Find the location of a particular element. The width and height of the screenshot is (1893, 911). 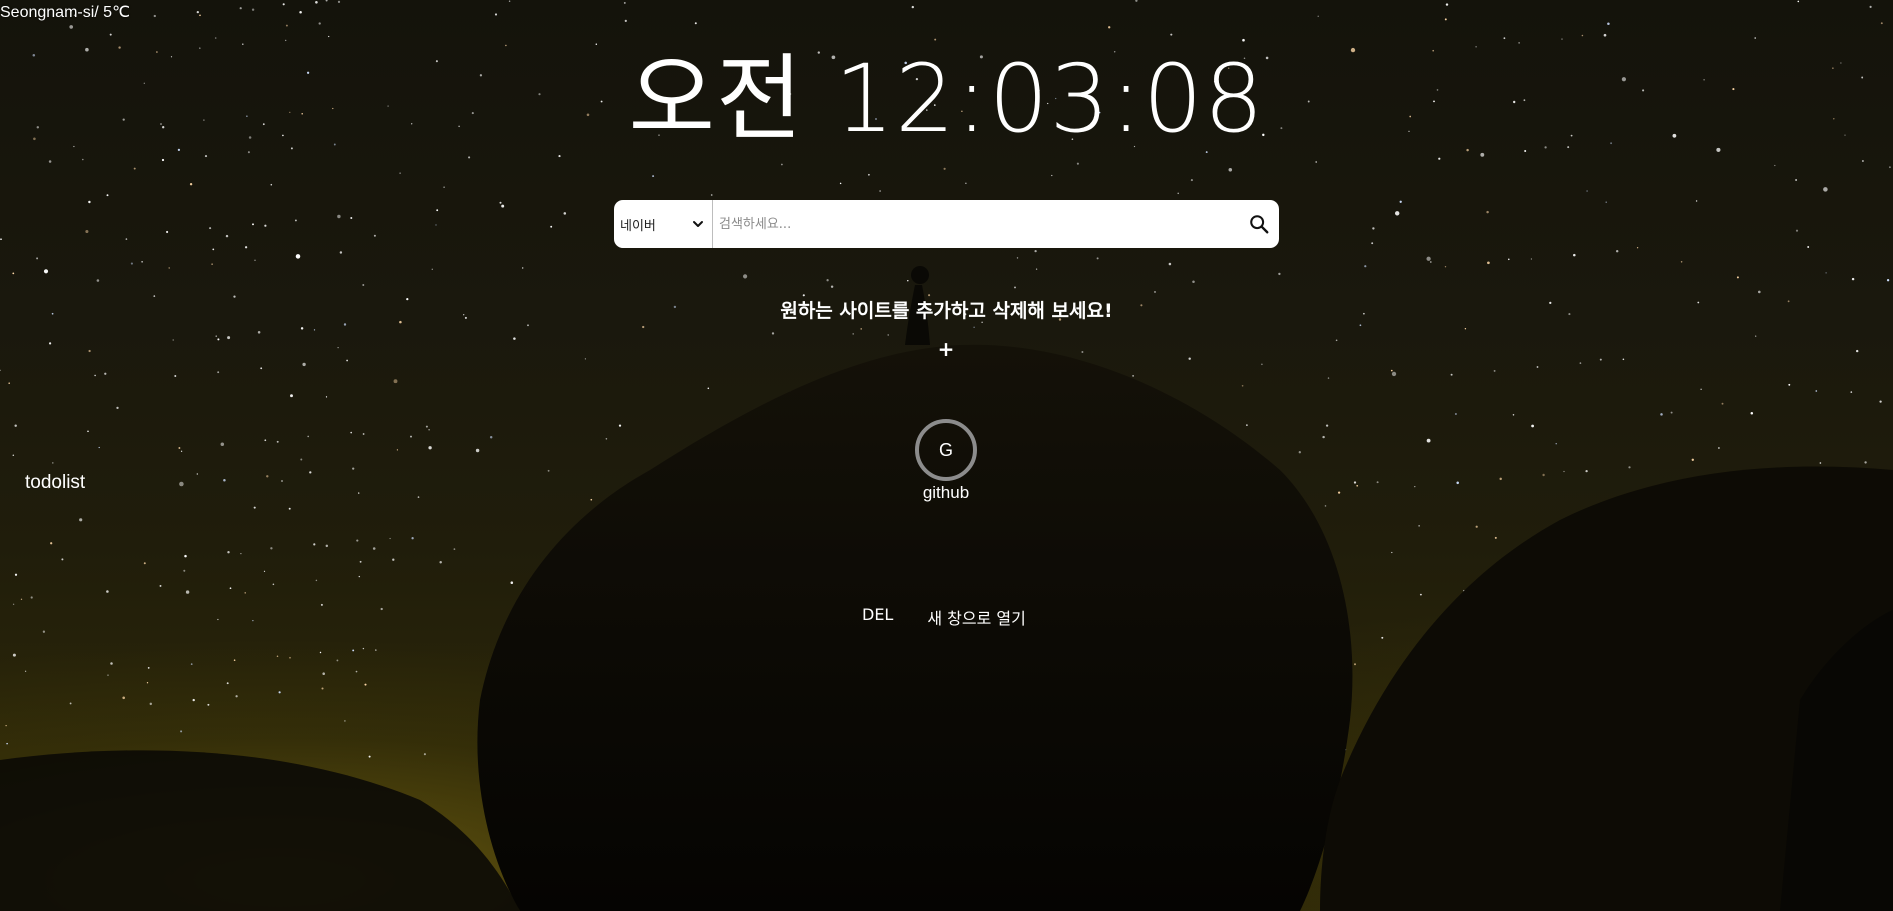

shortcut-icon: G is located at coordinates (946, 450).